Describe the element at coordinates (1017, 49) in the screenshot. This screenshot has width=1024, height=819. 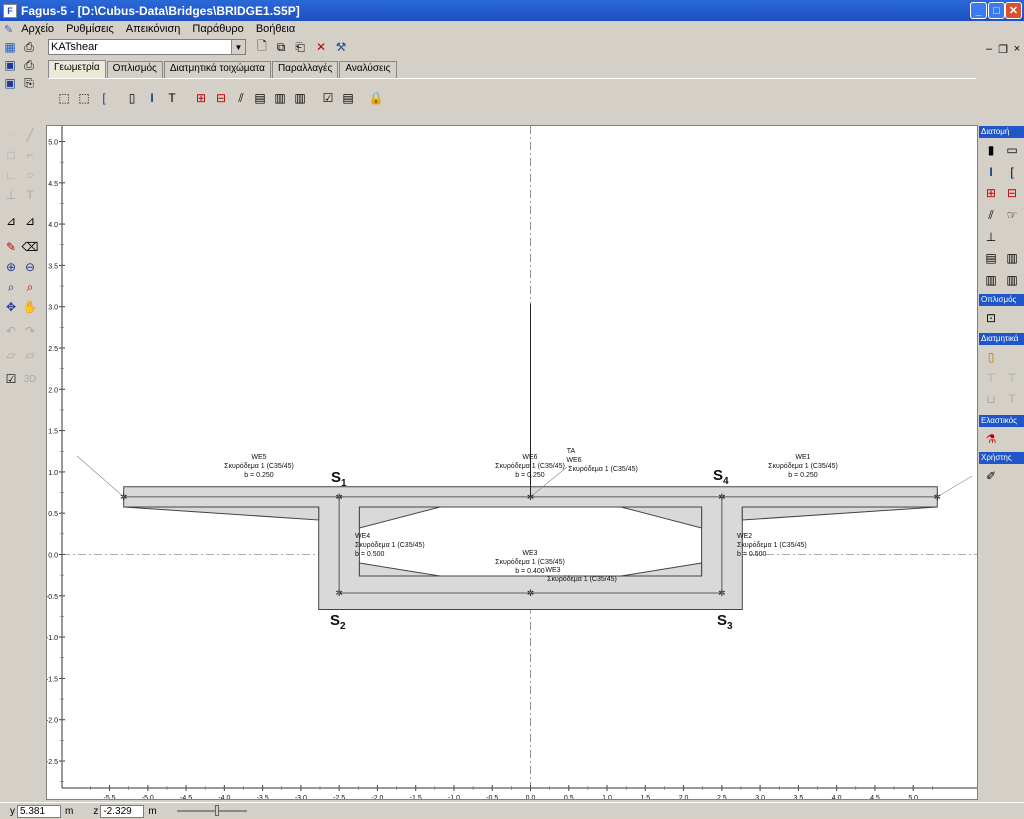
I see `mdi-close-button: ×` at that location.